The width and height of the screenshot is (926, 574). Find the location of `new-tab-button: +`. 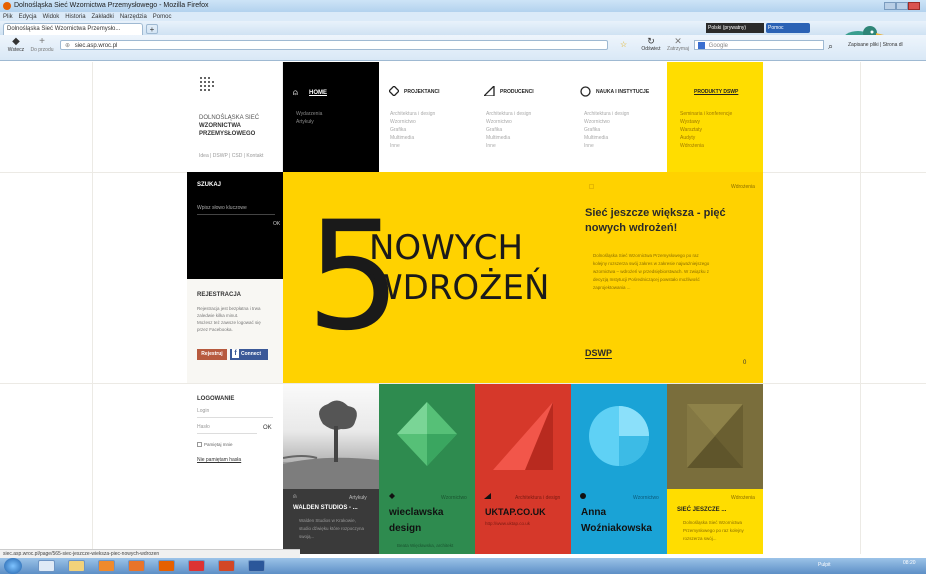

new-tab-button: + is located at coordinates (152, 29).